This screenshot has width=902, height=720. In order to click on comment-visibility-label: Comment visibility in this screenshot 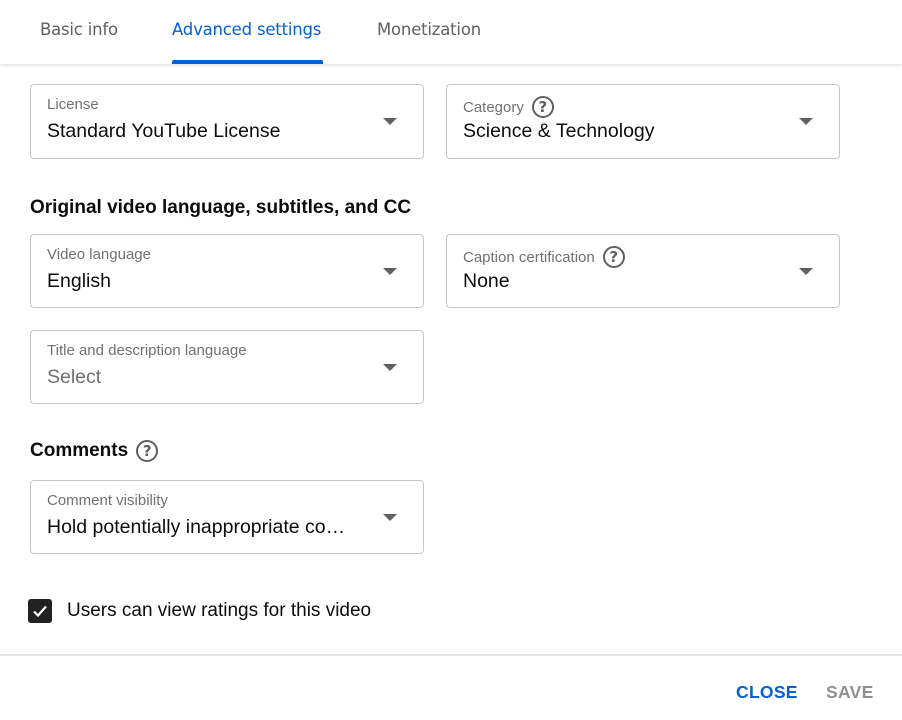, I will do `click(107, 500)`.